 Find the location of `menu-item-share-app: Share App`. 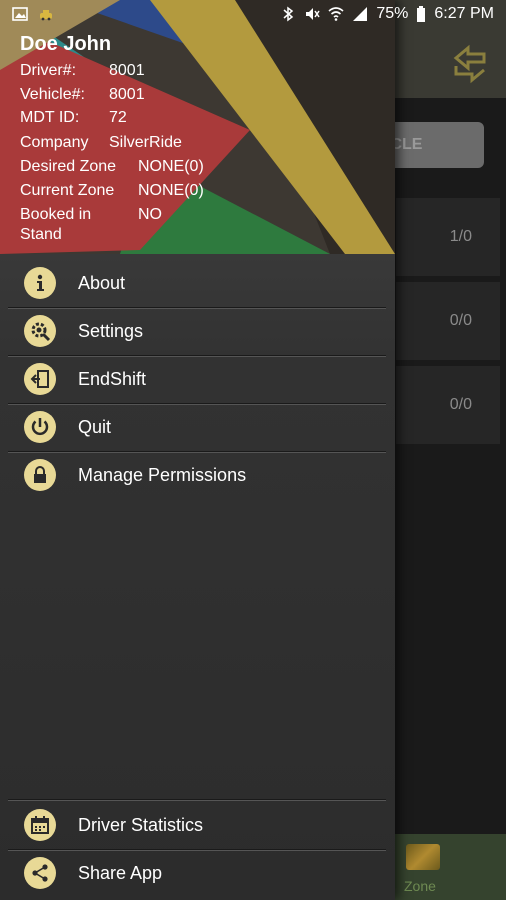

menu-item-share-app: Share App is located at coordinates (197, 873).